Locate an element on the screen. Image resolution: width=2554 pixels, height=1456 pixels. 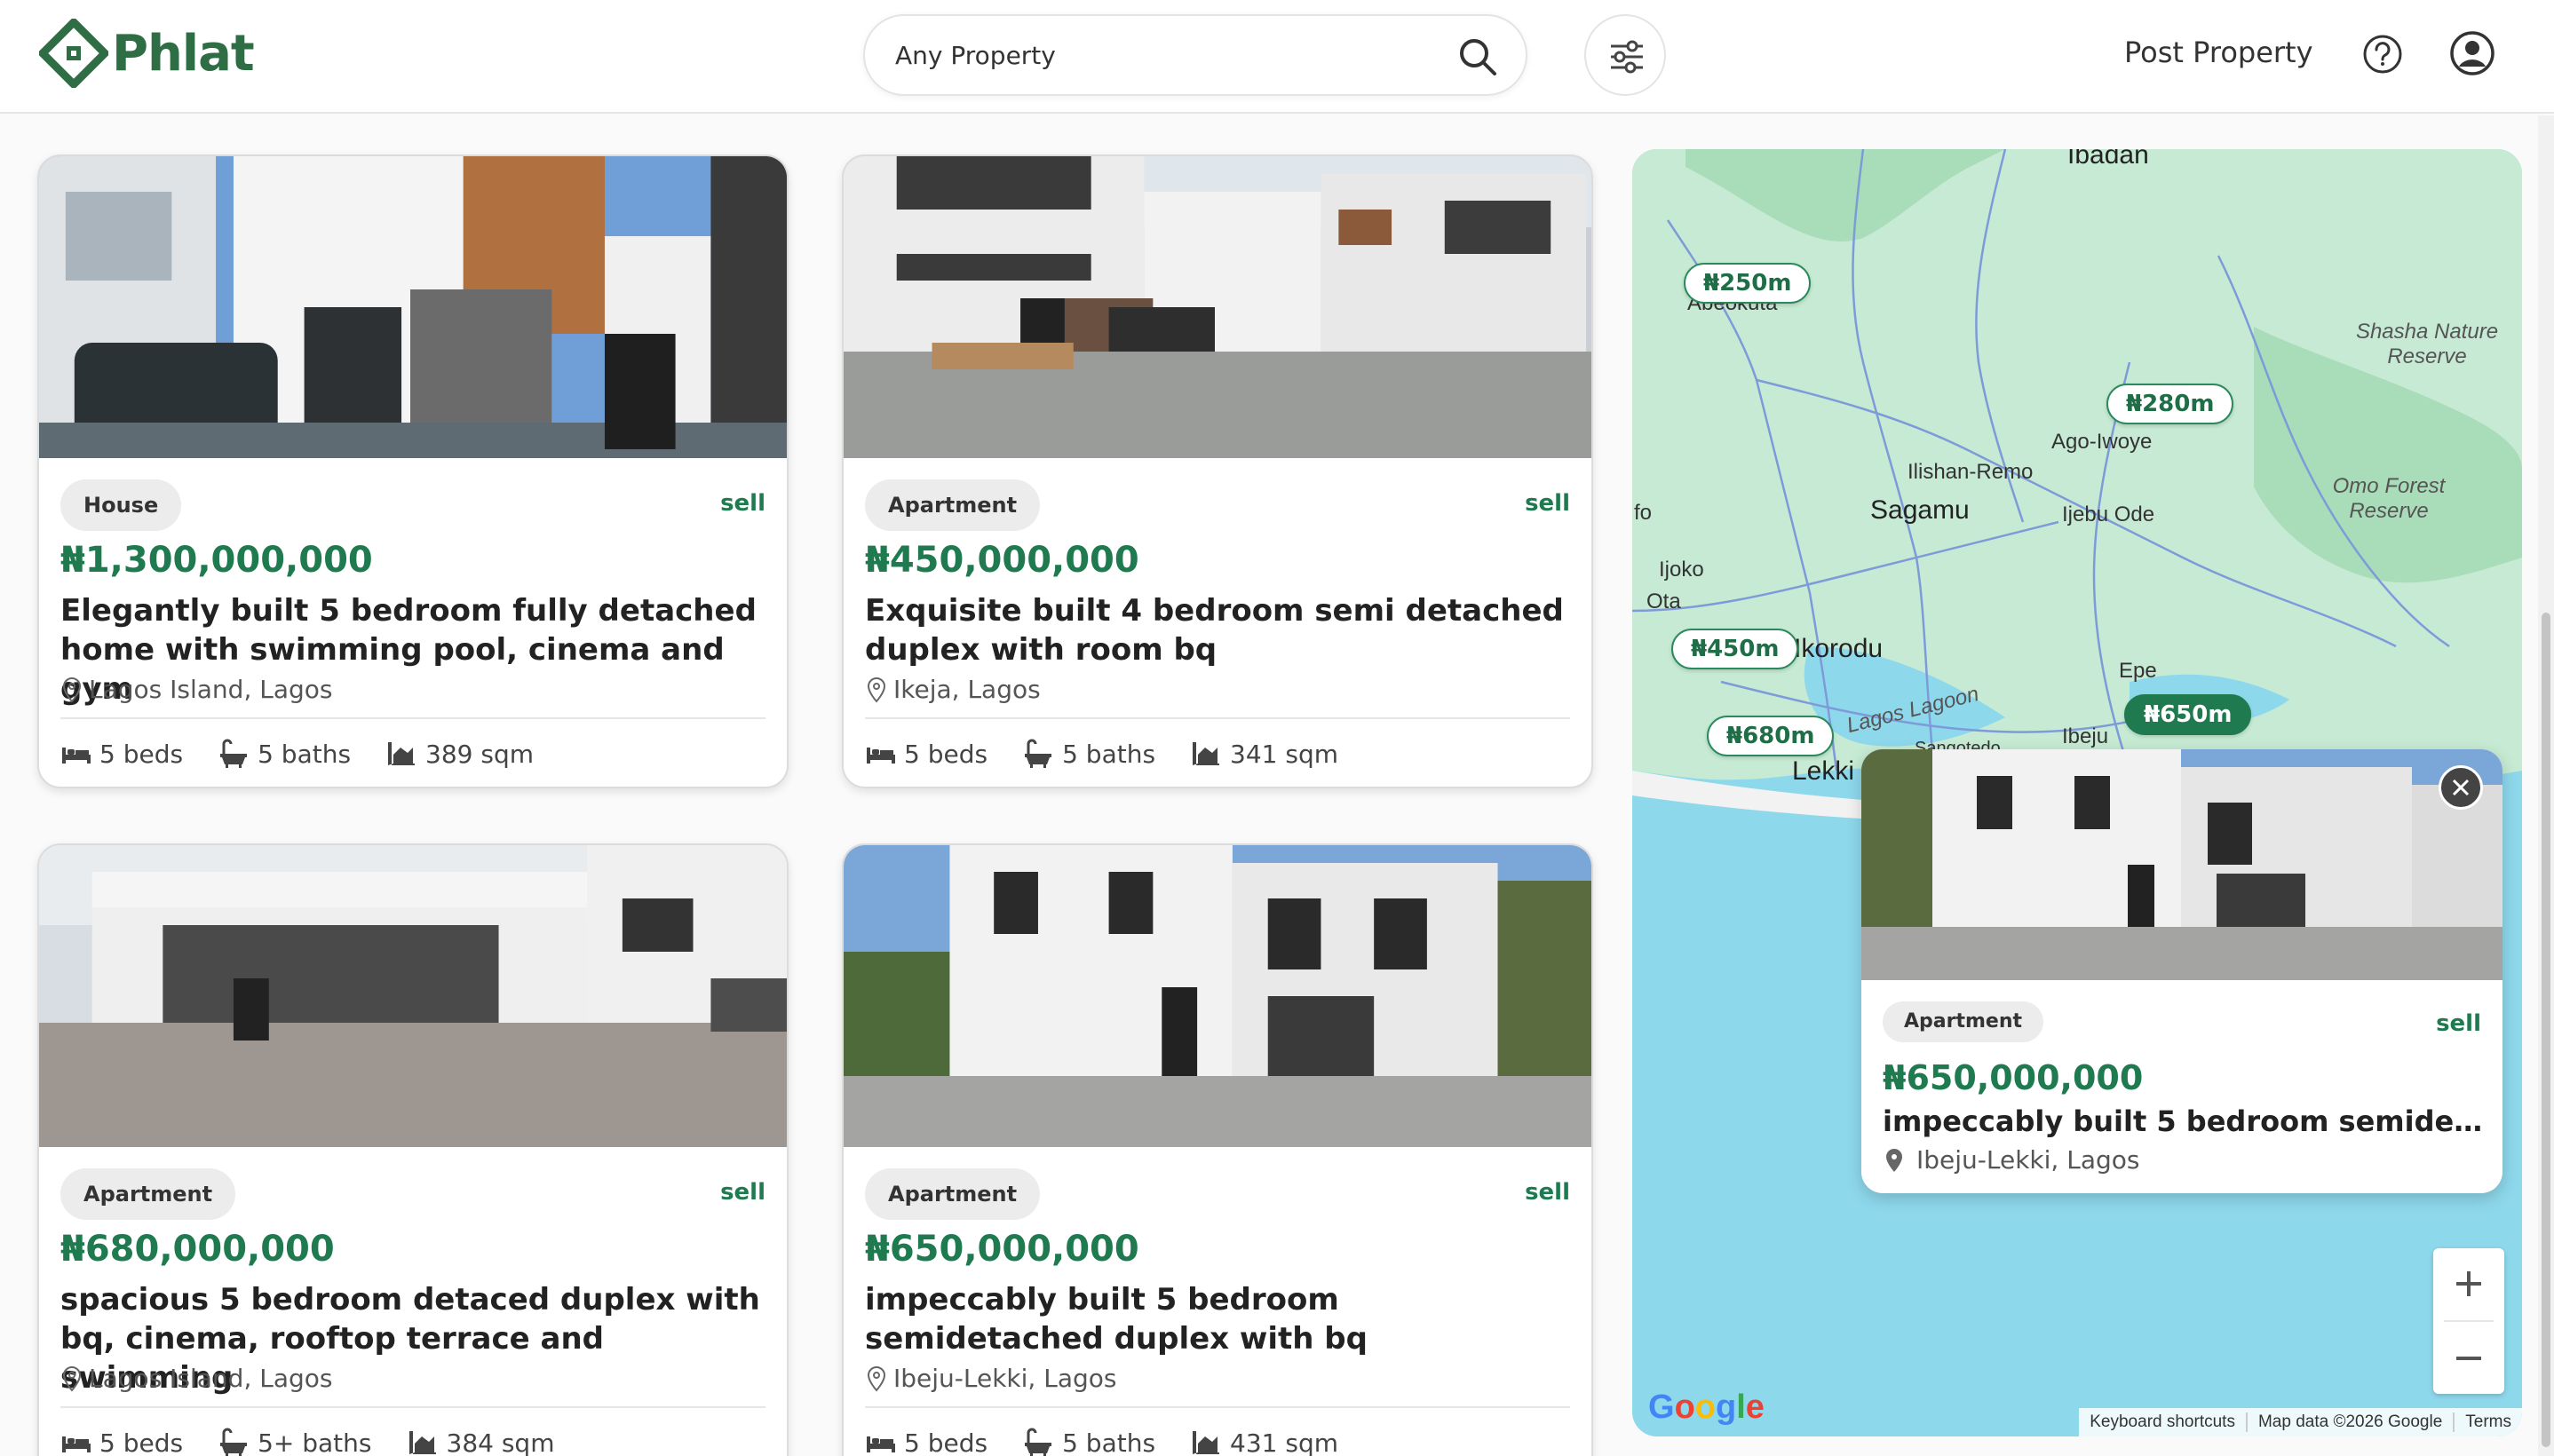
google-logo: Google is located at coordinates (1707, 1407).